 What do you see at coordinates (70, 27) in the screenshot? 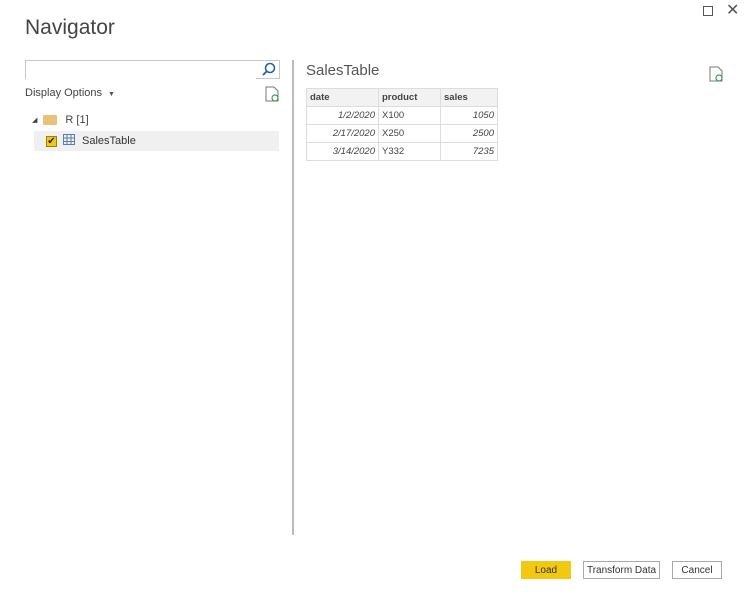
I see `page-title: Navigator` at bounding box center [70, 27].